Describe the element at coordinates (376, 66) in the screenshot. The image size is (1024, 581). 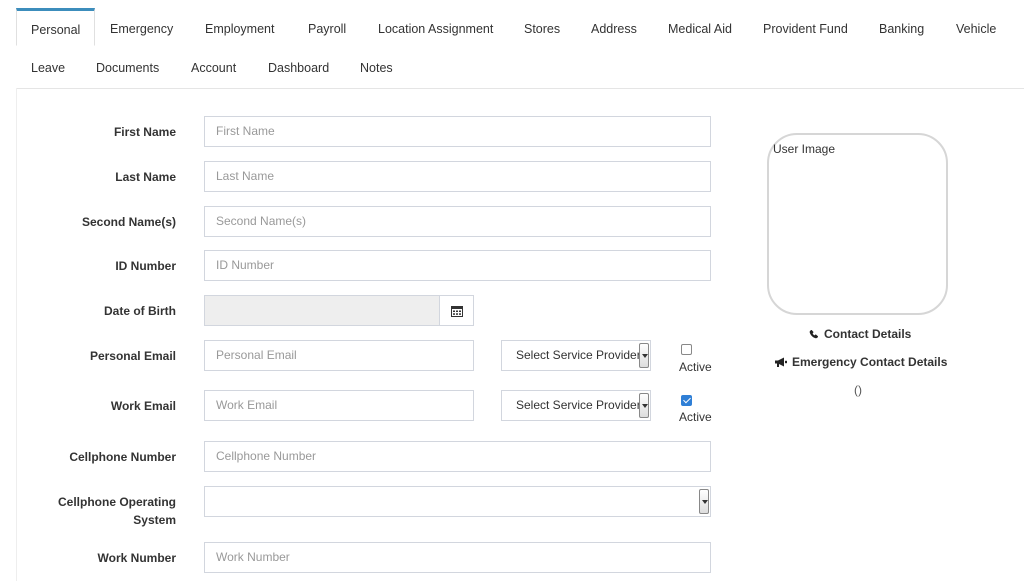
I see `tab-notes: Notes` at that location.